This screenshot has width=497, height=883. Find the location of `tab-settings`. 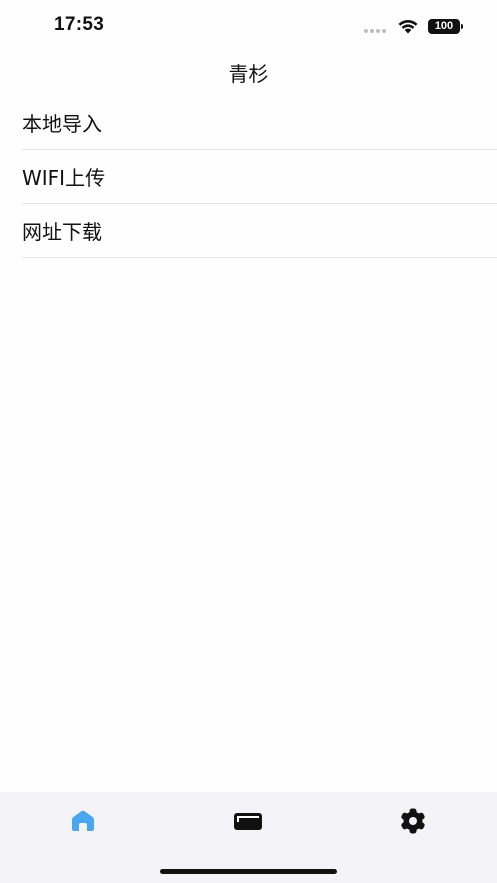

tab-settings is located at coordinates (413, 821).